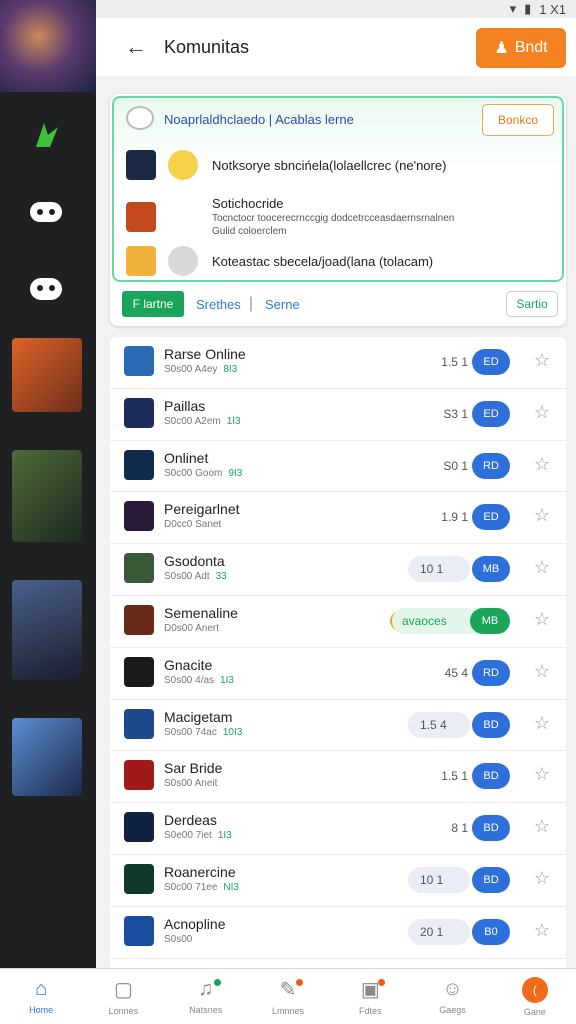 Image resolution: width=576 pixels, height=1024 pixels. What do you see at coordinates (123, 1011) in the screenshot?
I see `tab-label: Lonnes` at bounding box center [123, 1011].